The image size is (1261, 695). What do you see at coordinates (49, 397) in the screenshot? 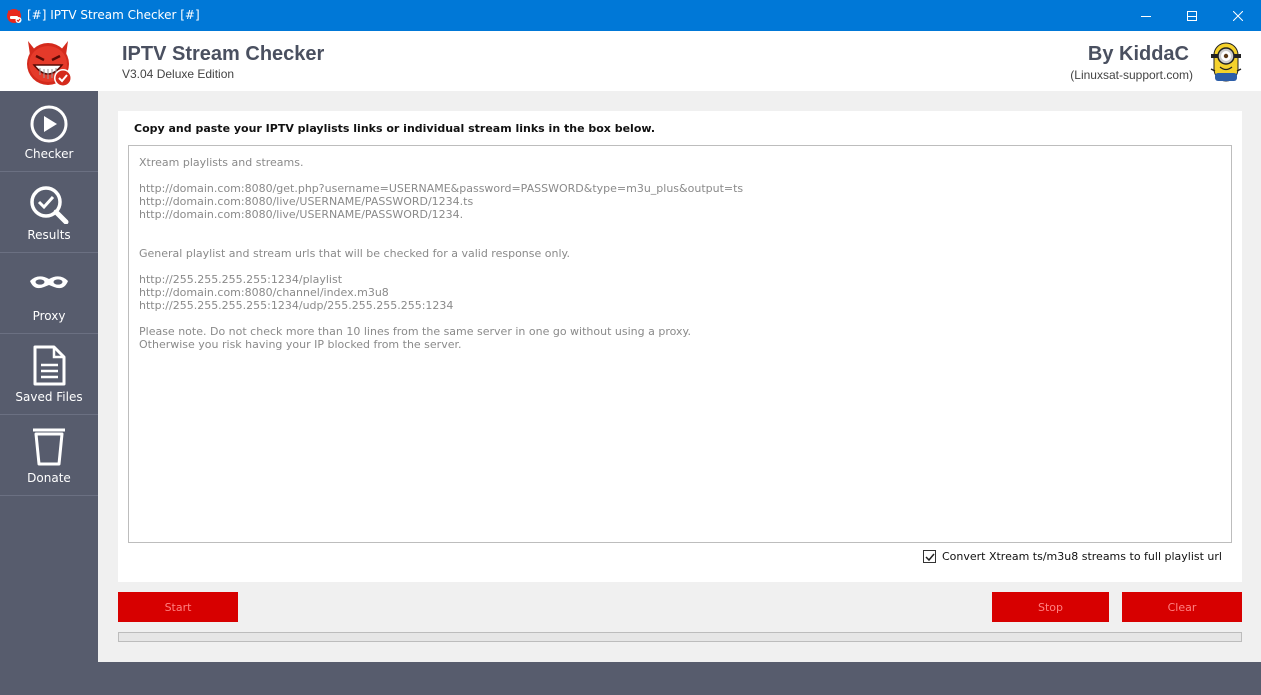
I see `sidebar-item-label: Saved Files` at bounding box center [49, 397].